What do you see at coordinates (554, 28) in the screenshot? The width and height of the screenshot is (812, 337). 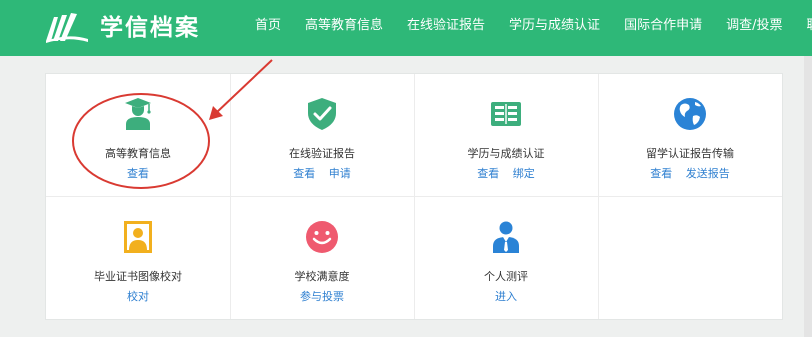 I see `nav-degree-certification: 学历与成绩认证` at bounding box center [554, 28].